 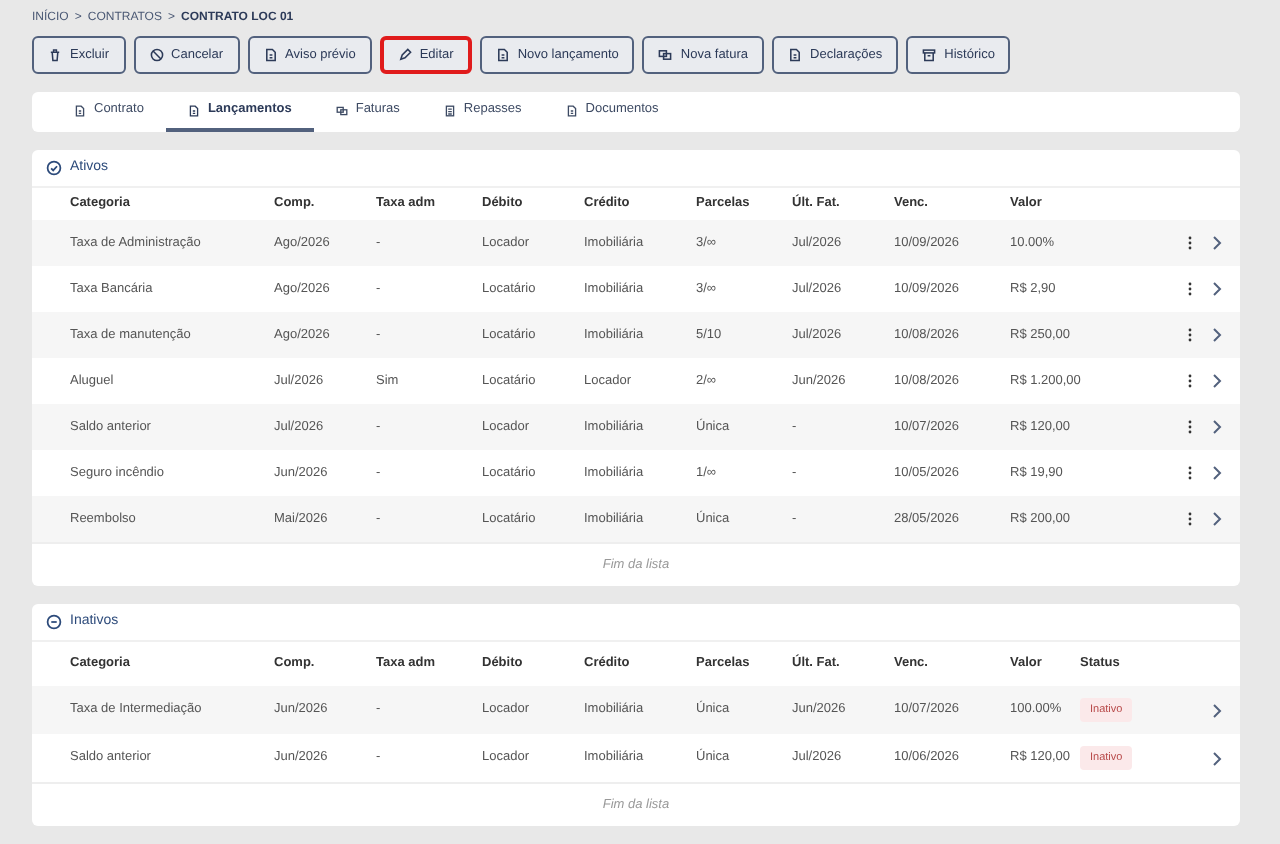 What do you see at coordinates (449, 110) in the screenshot?
I see `list-icon` at bounding box center [449, 110].